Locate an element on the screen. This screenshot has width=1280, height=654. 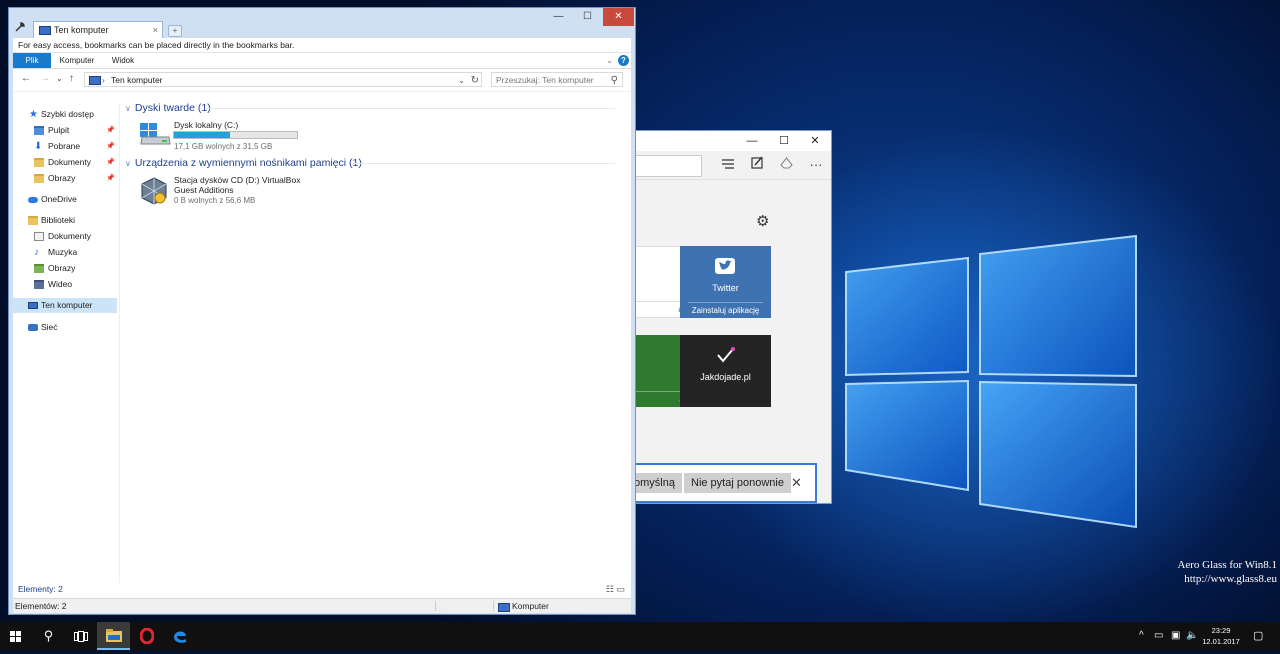
expand-ribbon-icon: ⌄ is located at coordinates (609, 60).